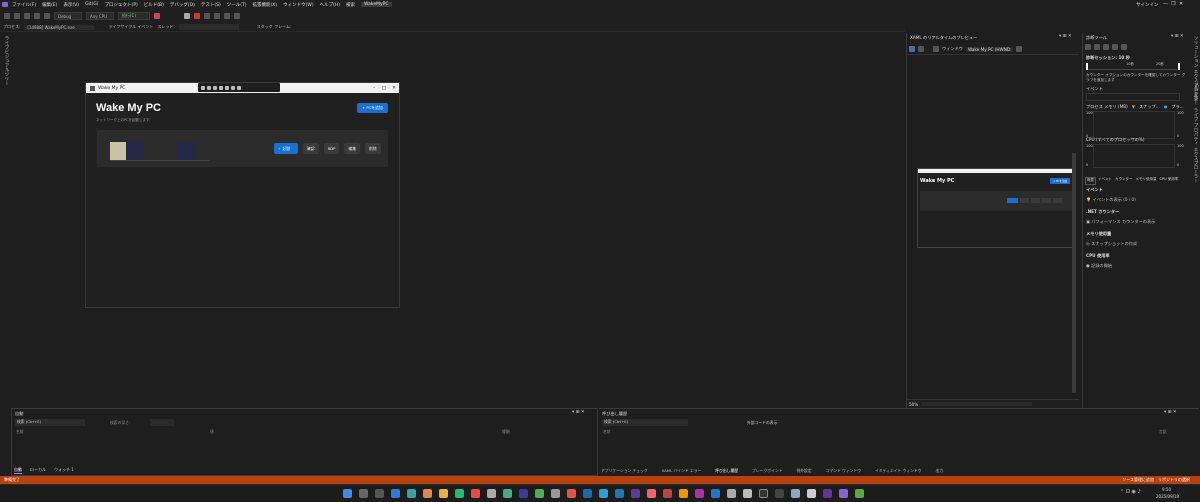 The height and width of the screenshot is (502, 1200). I want to click on refresh-icon, so click(1019, 49).